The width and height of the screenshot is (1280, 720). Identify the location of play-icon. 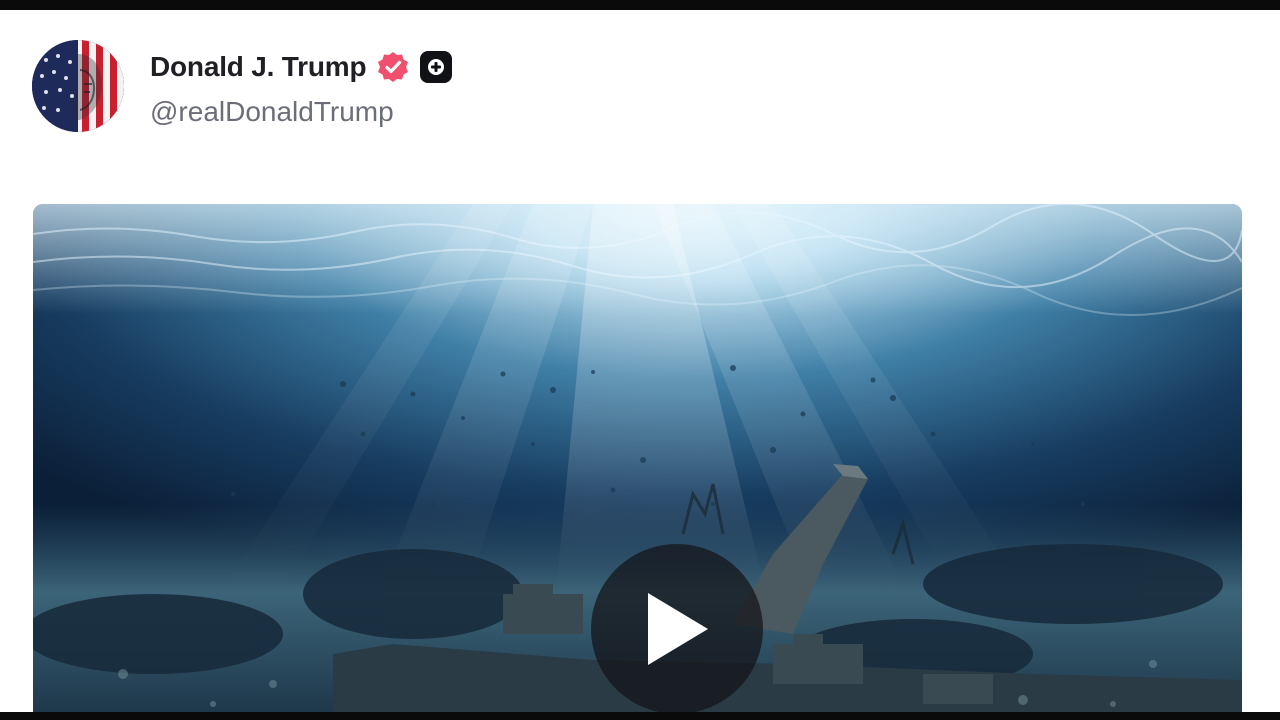
(678, 629).